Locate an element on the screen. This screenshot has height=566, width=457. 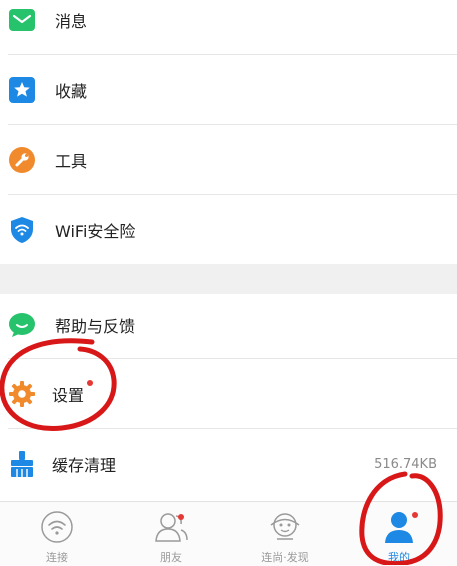
menu-item-label: WiFi安全险 is located at coordinates (95, 231).